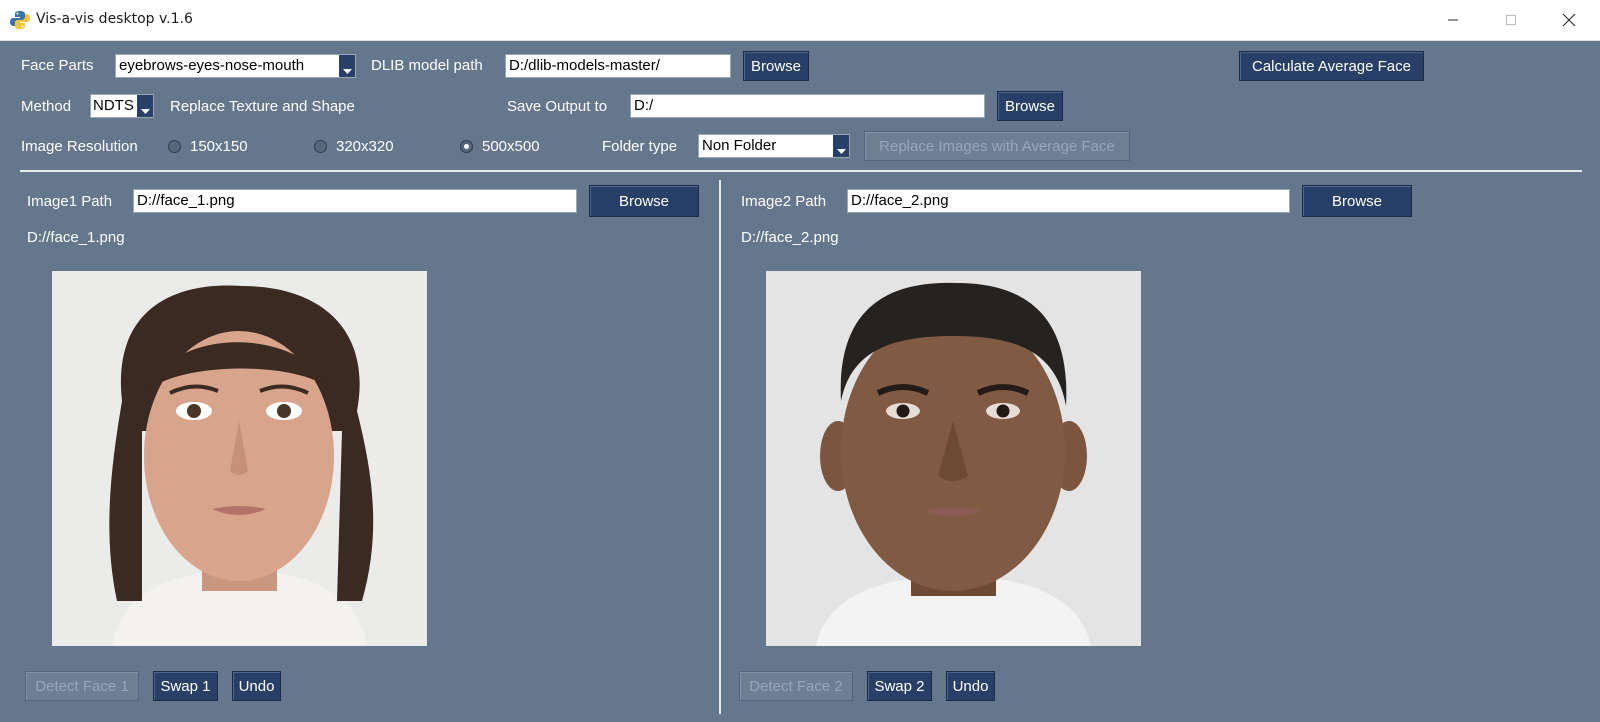  Describe the element at coordinates (82, 686) in the screenshot. I see `detect-face-1-button: Detect Face 1` at that location.